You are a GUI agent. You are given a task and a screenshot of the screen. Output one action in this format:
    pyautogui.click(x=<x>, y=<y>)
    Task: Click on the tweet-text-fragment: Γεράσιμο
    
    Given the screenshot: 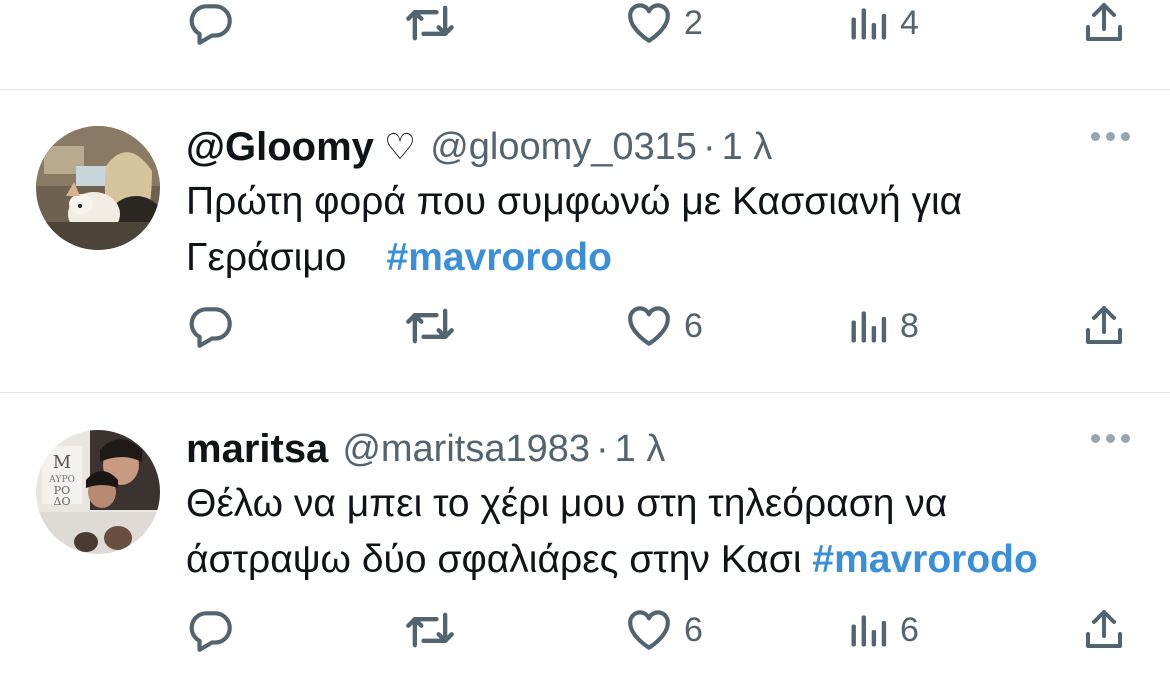 What is the action you would take?
    pyautogui.click(x=266, y=257)
    